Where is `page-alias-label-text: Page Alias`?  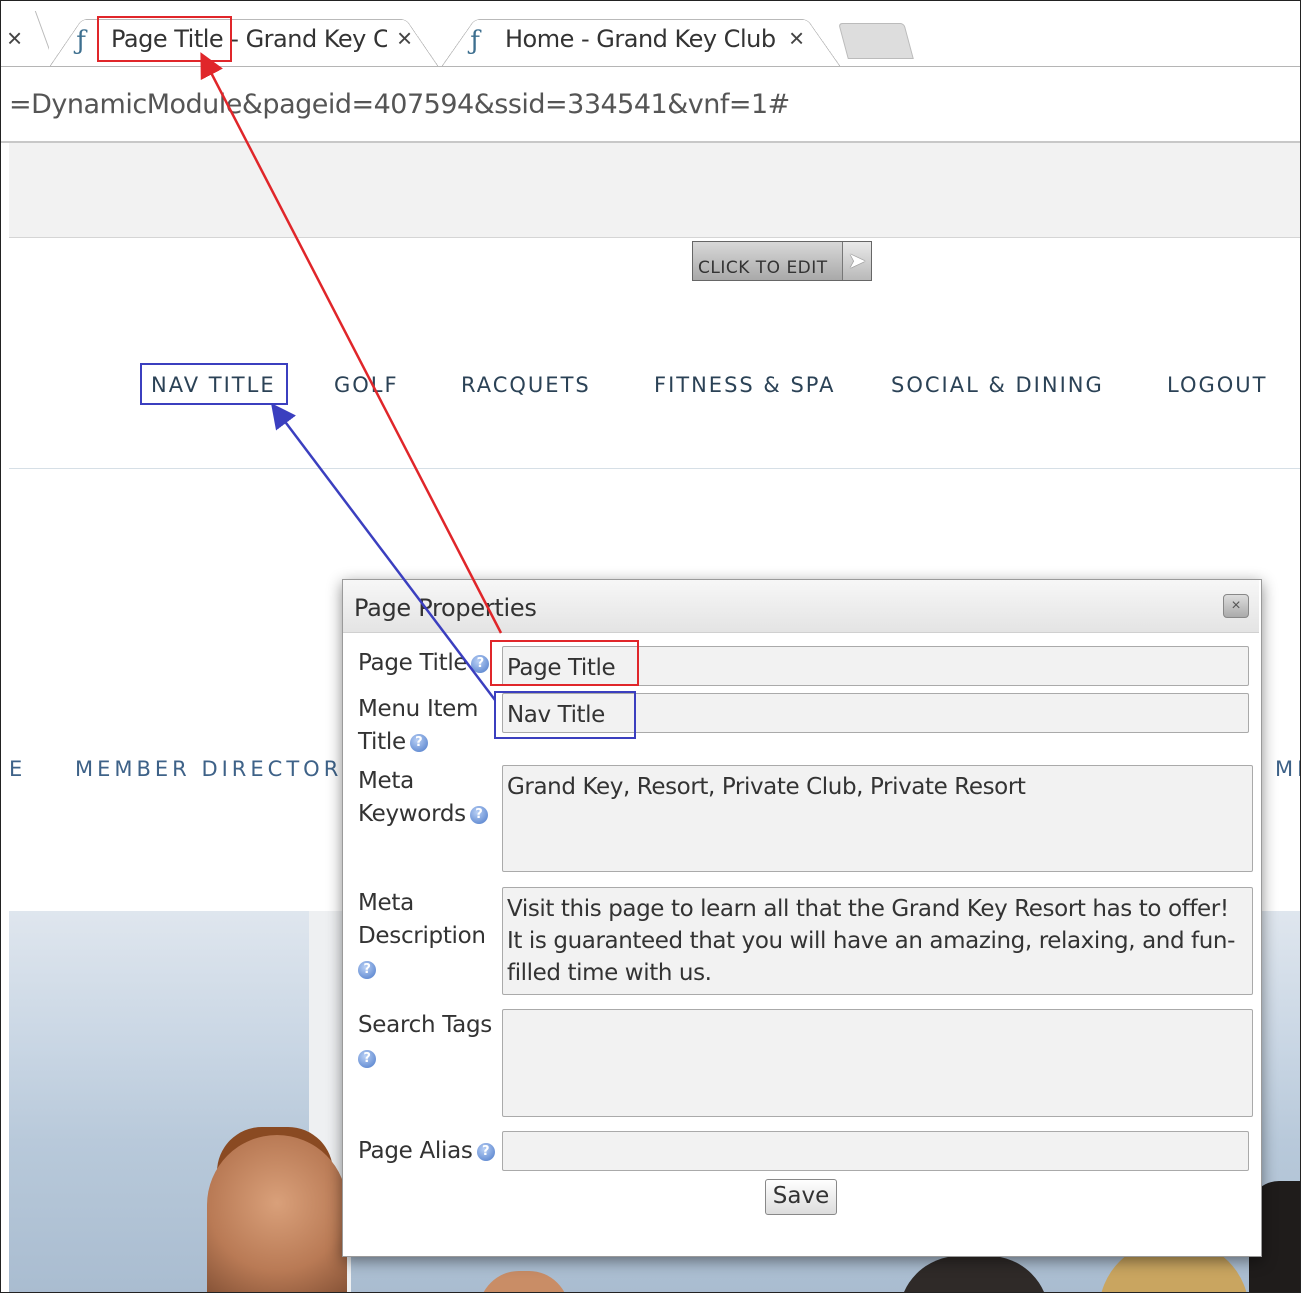 page-alias-label-text: Page Alias is located at coordinates (415, 1151).